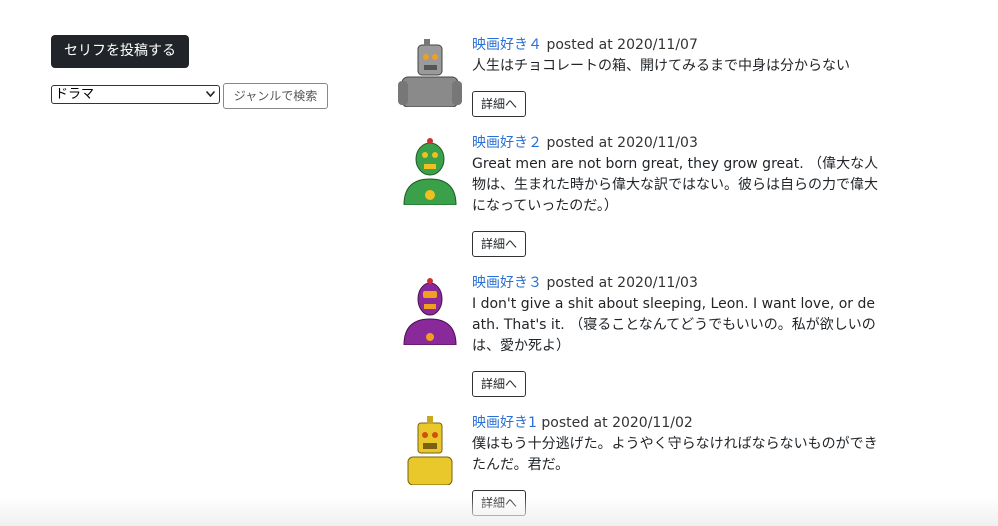 The width and height of the screenshot is (998, 526). I want to click on quote-text: 人生はチョコレートの箱、開けてみるまで中身は分からない, so click(661, 66).